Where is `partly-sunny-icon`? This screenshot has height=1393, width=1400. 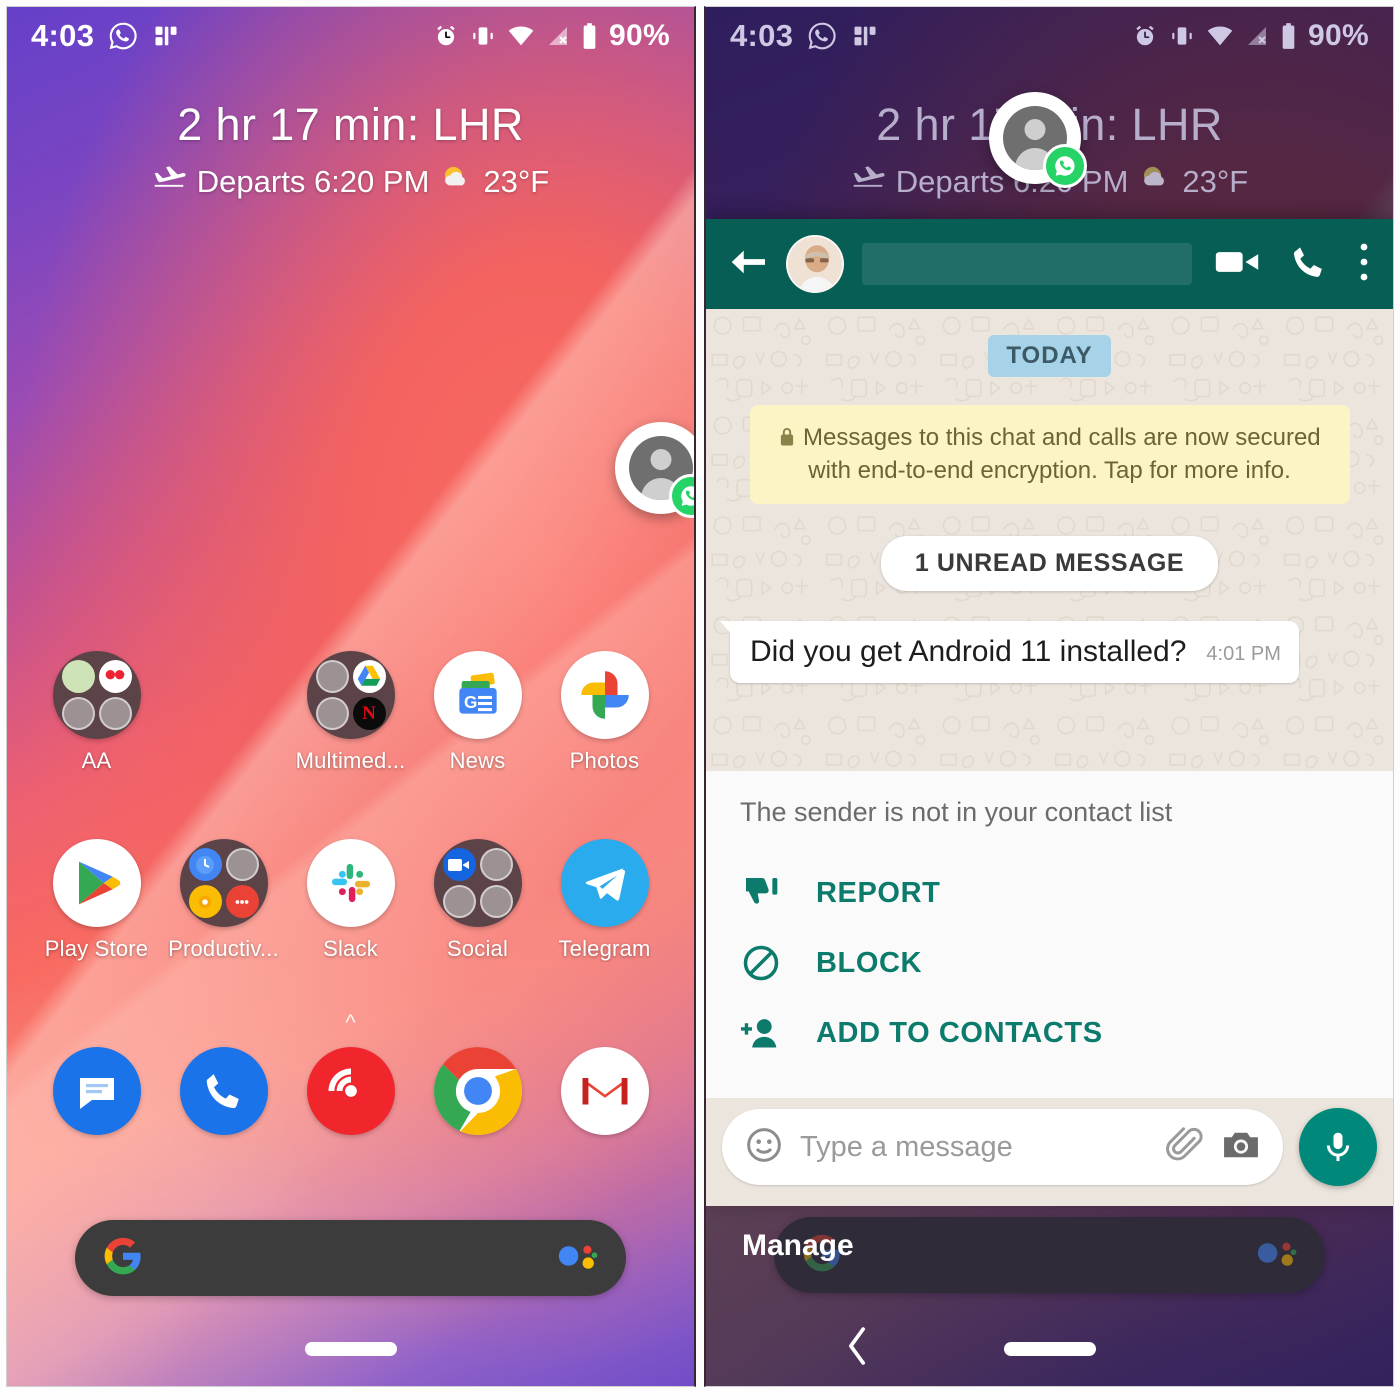 partly-sunny-icon is located at coordinates (1155, 182).